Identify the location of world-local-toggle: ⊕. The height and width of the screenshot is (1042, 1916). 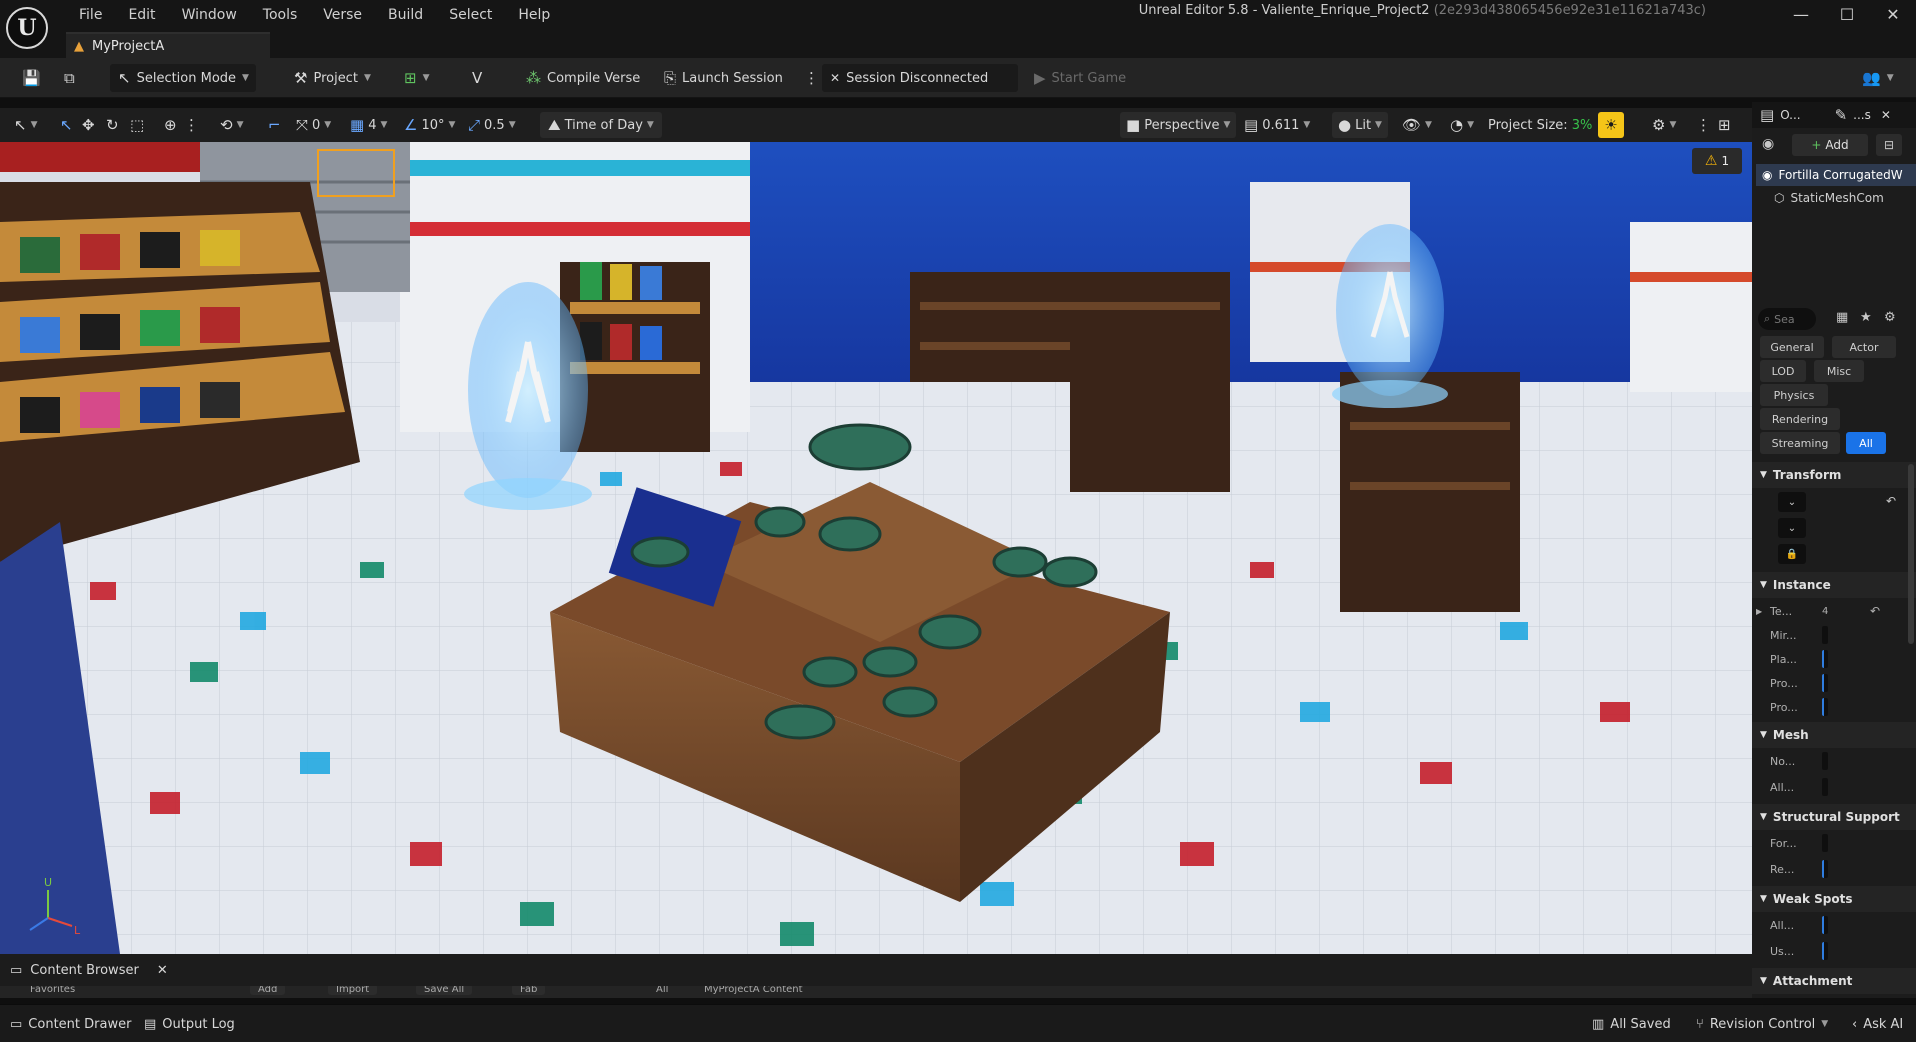
(170, 125).